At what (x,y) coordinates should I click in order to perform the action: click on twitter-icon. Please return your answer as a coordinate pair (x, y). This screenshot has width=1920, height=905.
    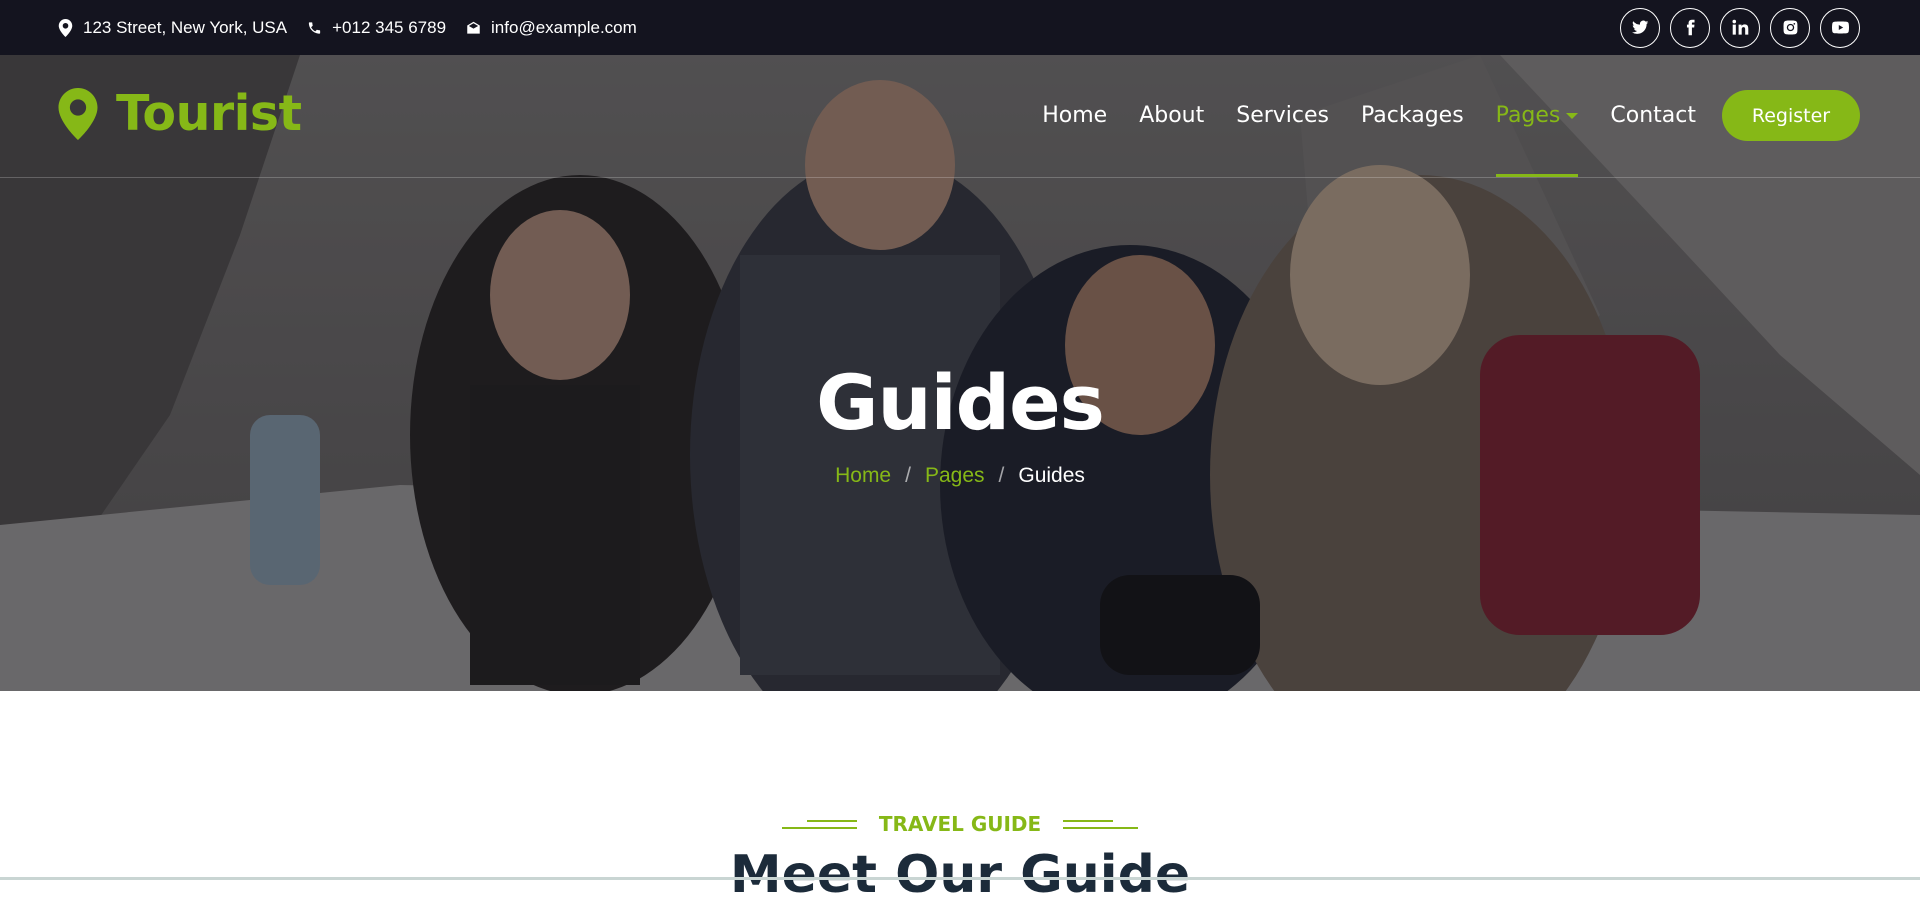
    Looking at the image, I should click on (1639, 27).